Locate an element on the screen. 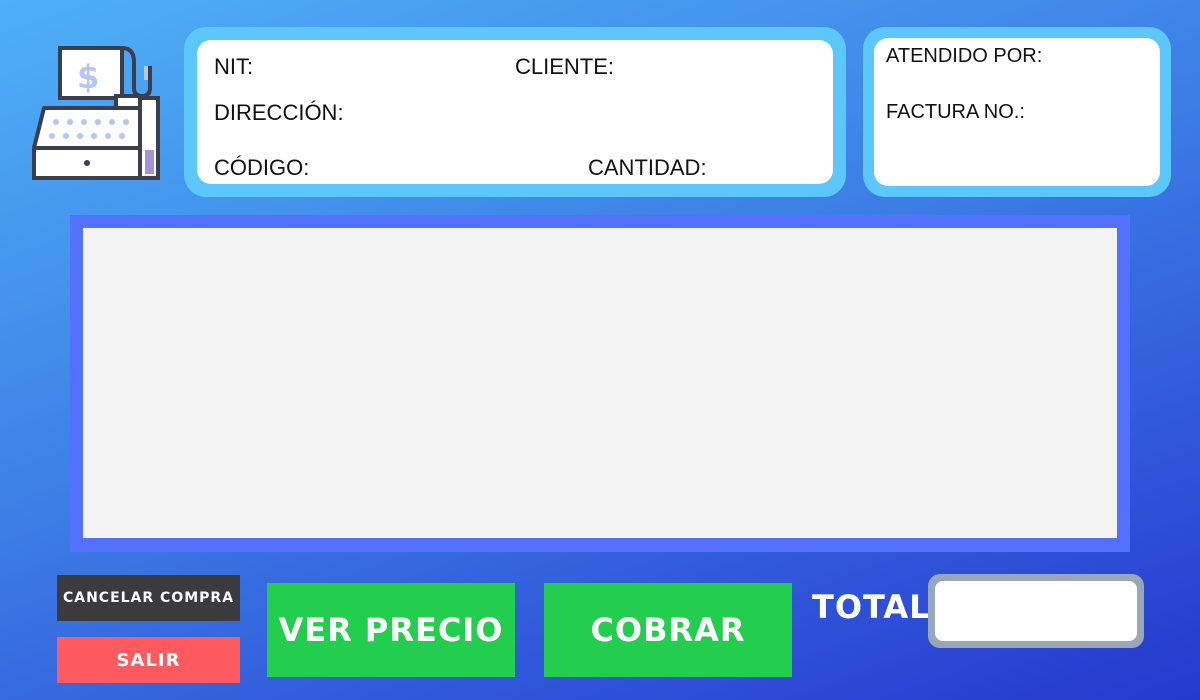 Image resolution: width=1200 pixels, height=700 pixels. total-label: TOTAL: is located at coordinates (878, 607).